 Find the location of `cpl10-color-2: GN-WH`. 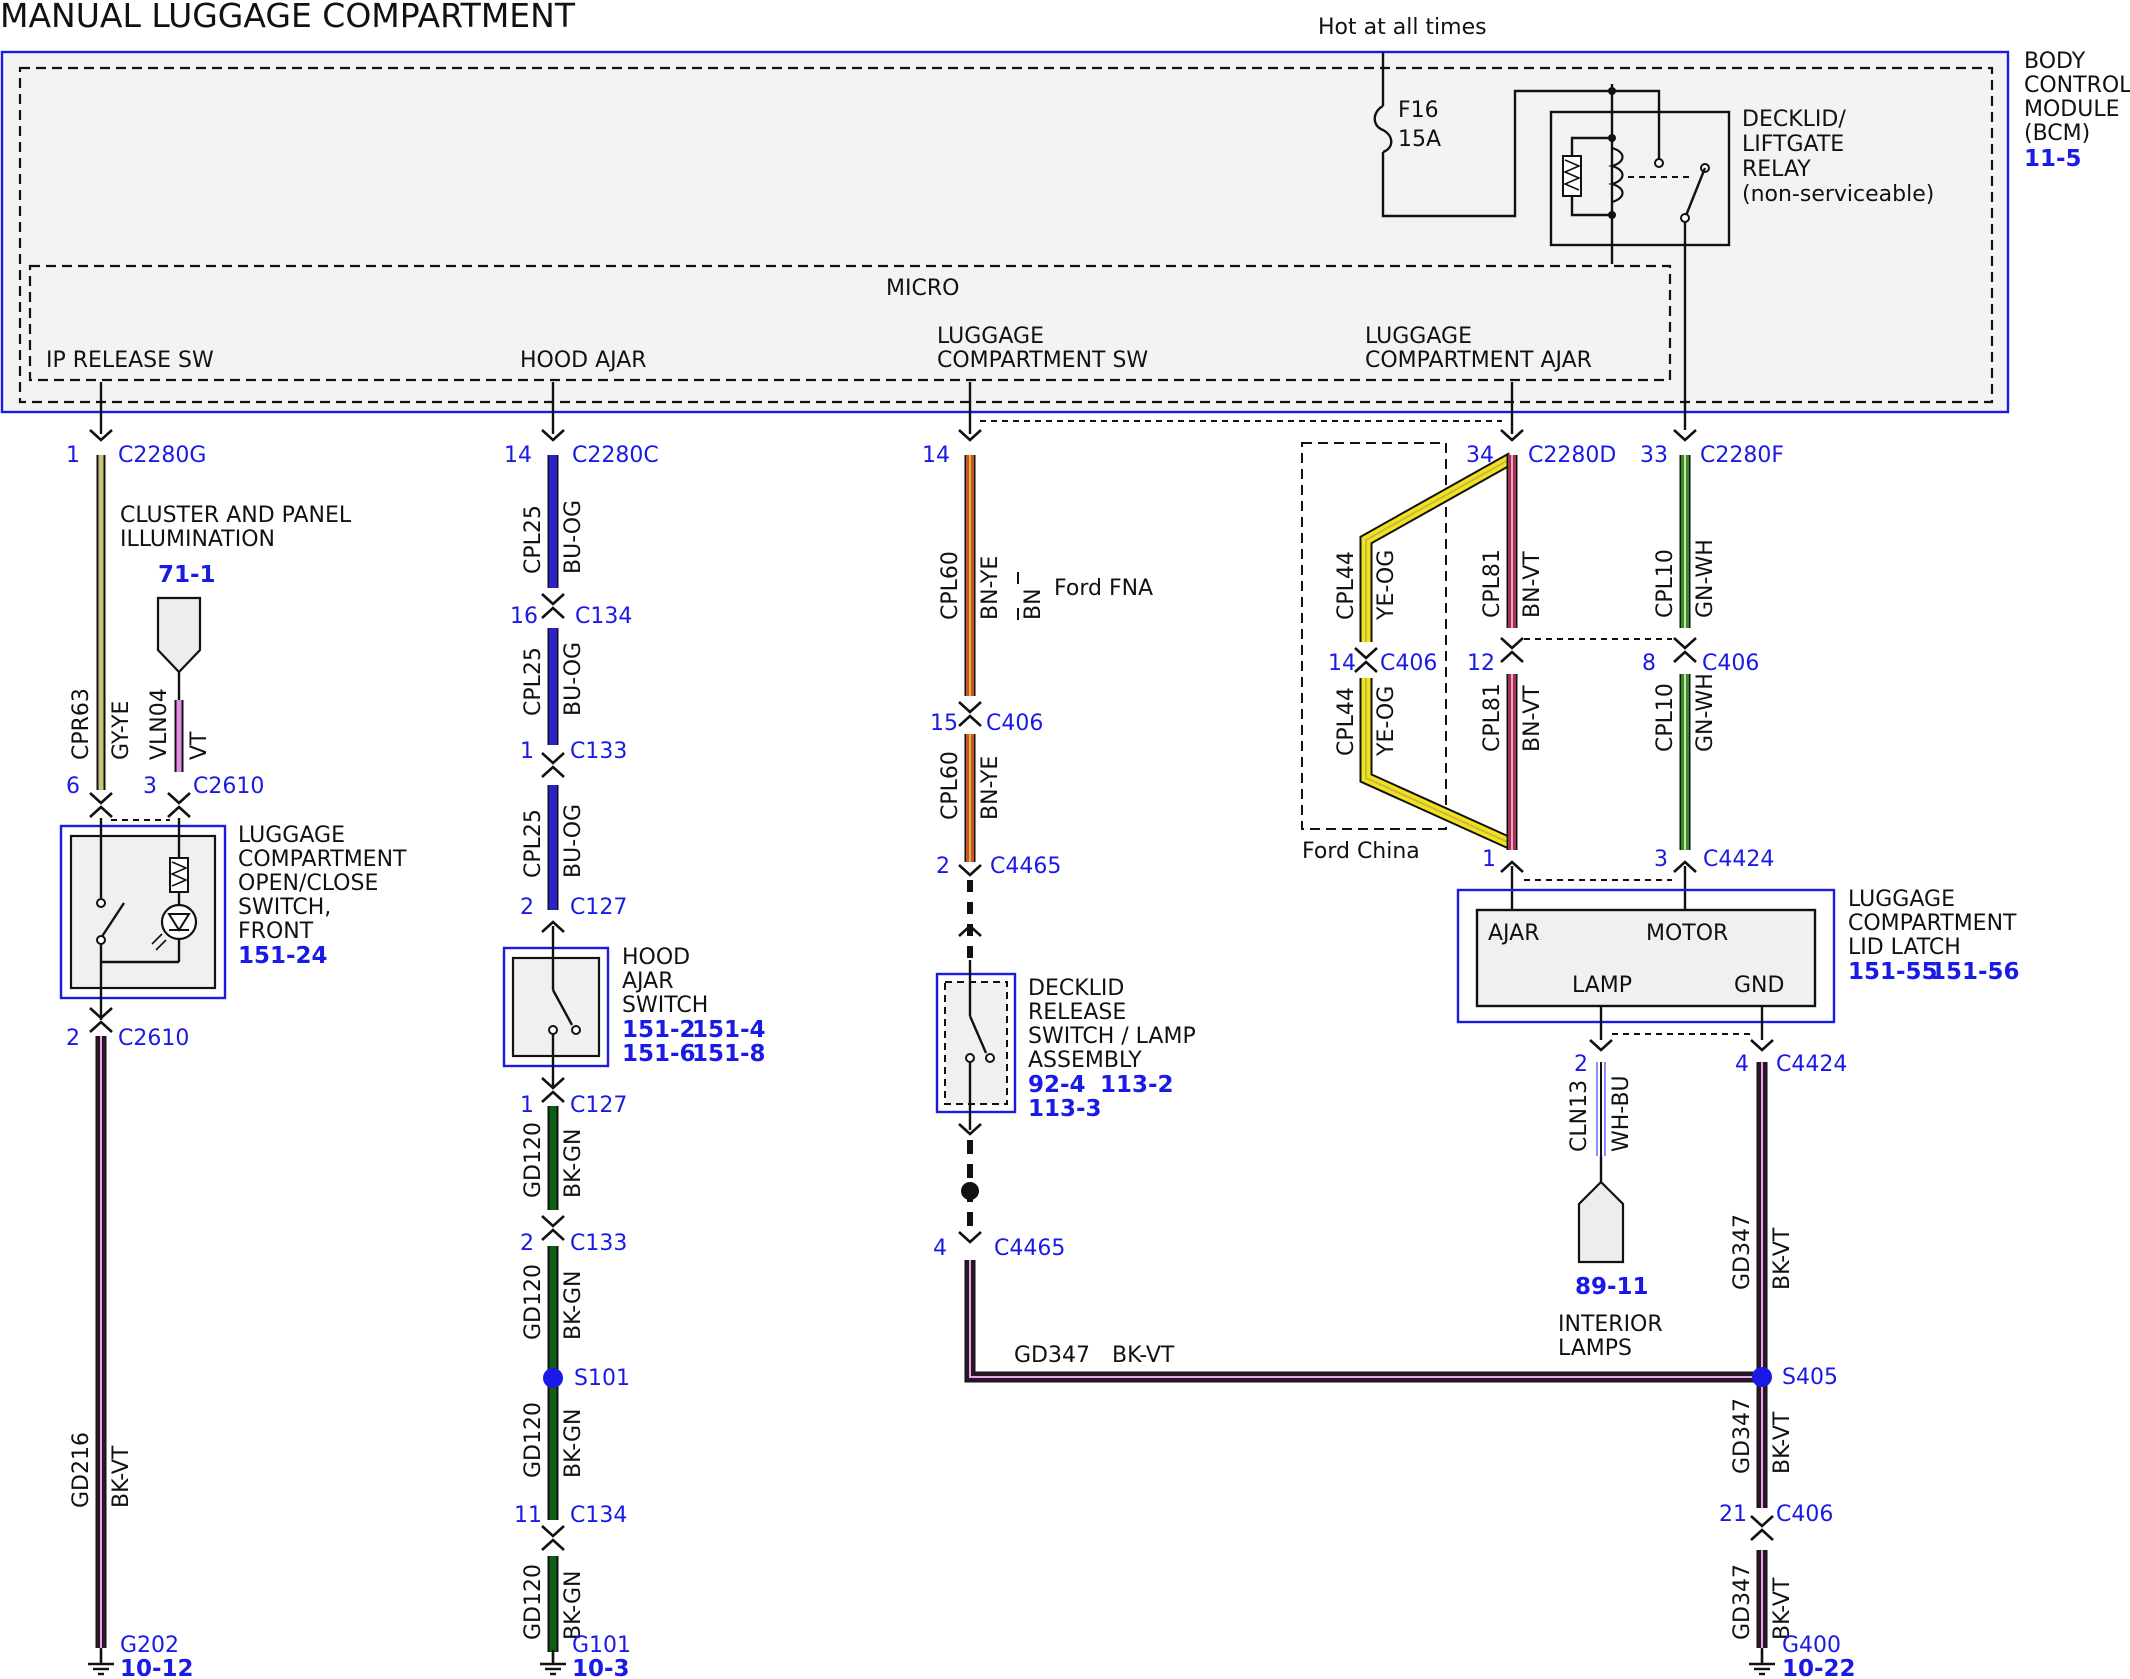

cpl10-color-2: GN-WH is located at coordinates (1705, 712).